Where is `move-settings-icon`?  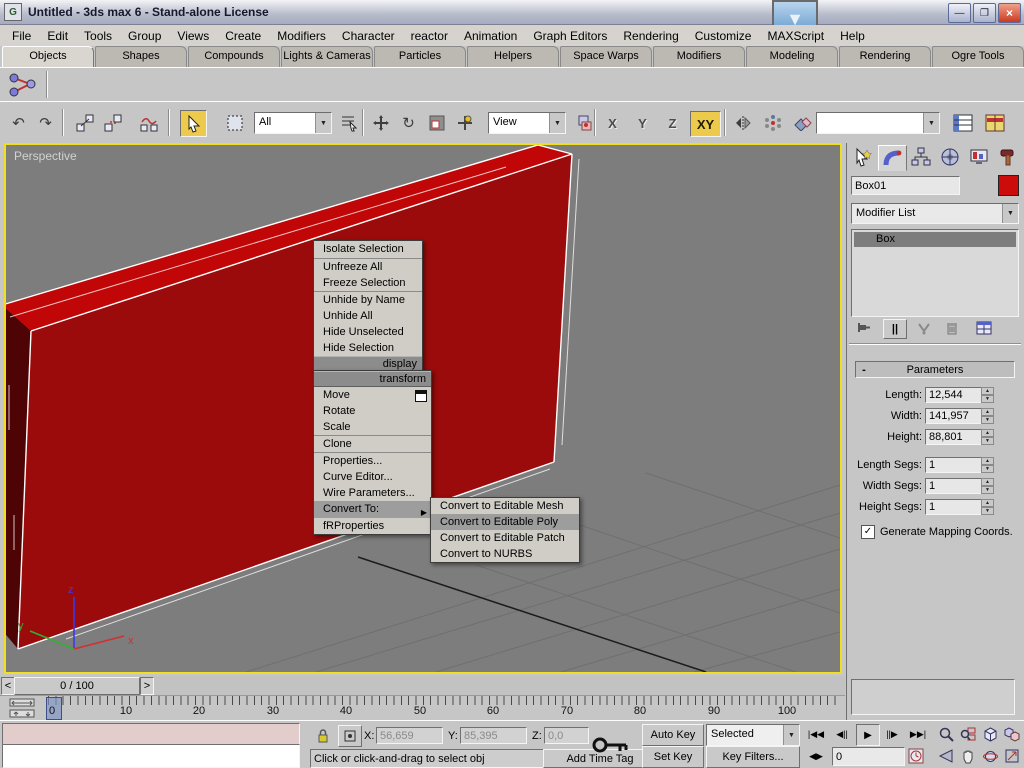
move-settings-icon is located at coordinates (421, 396).